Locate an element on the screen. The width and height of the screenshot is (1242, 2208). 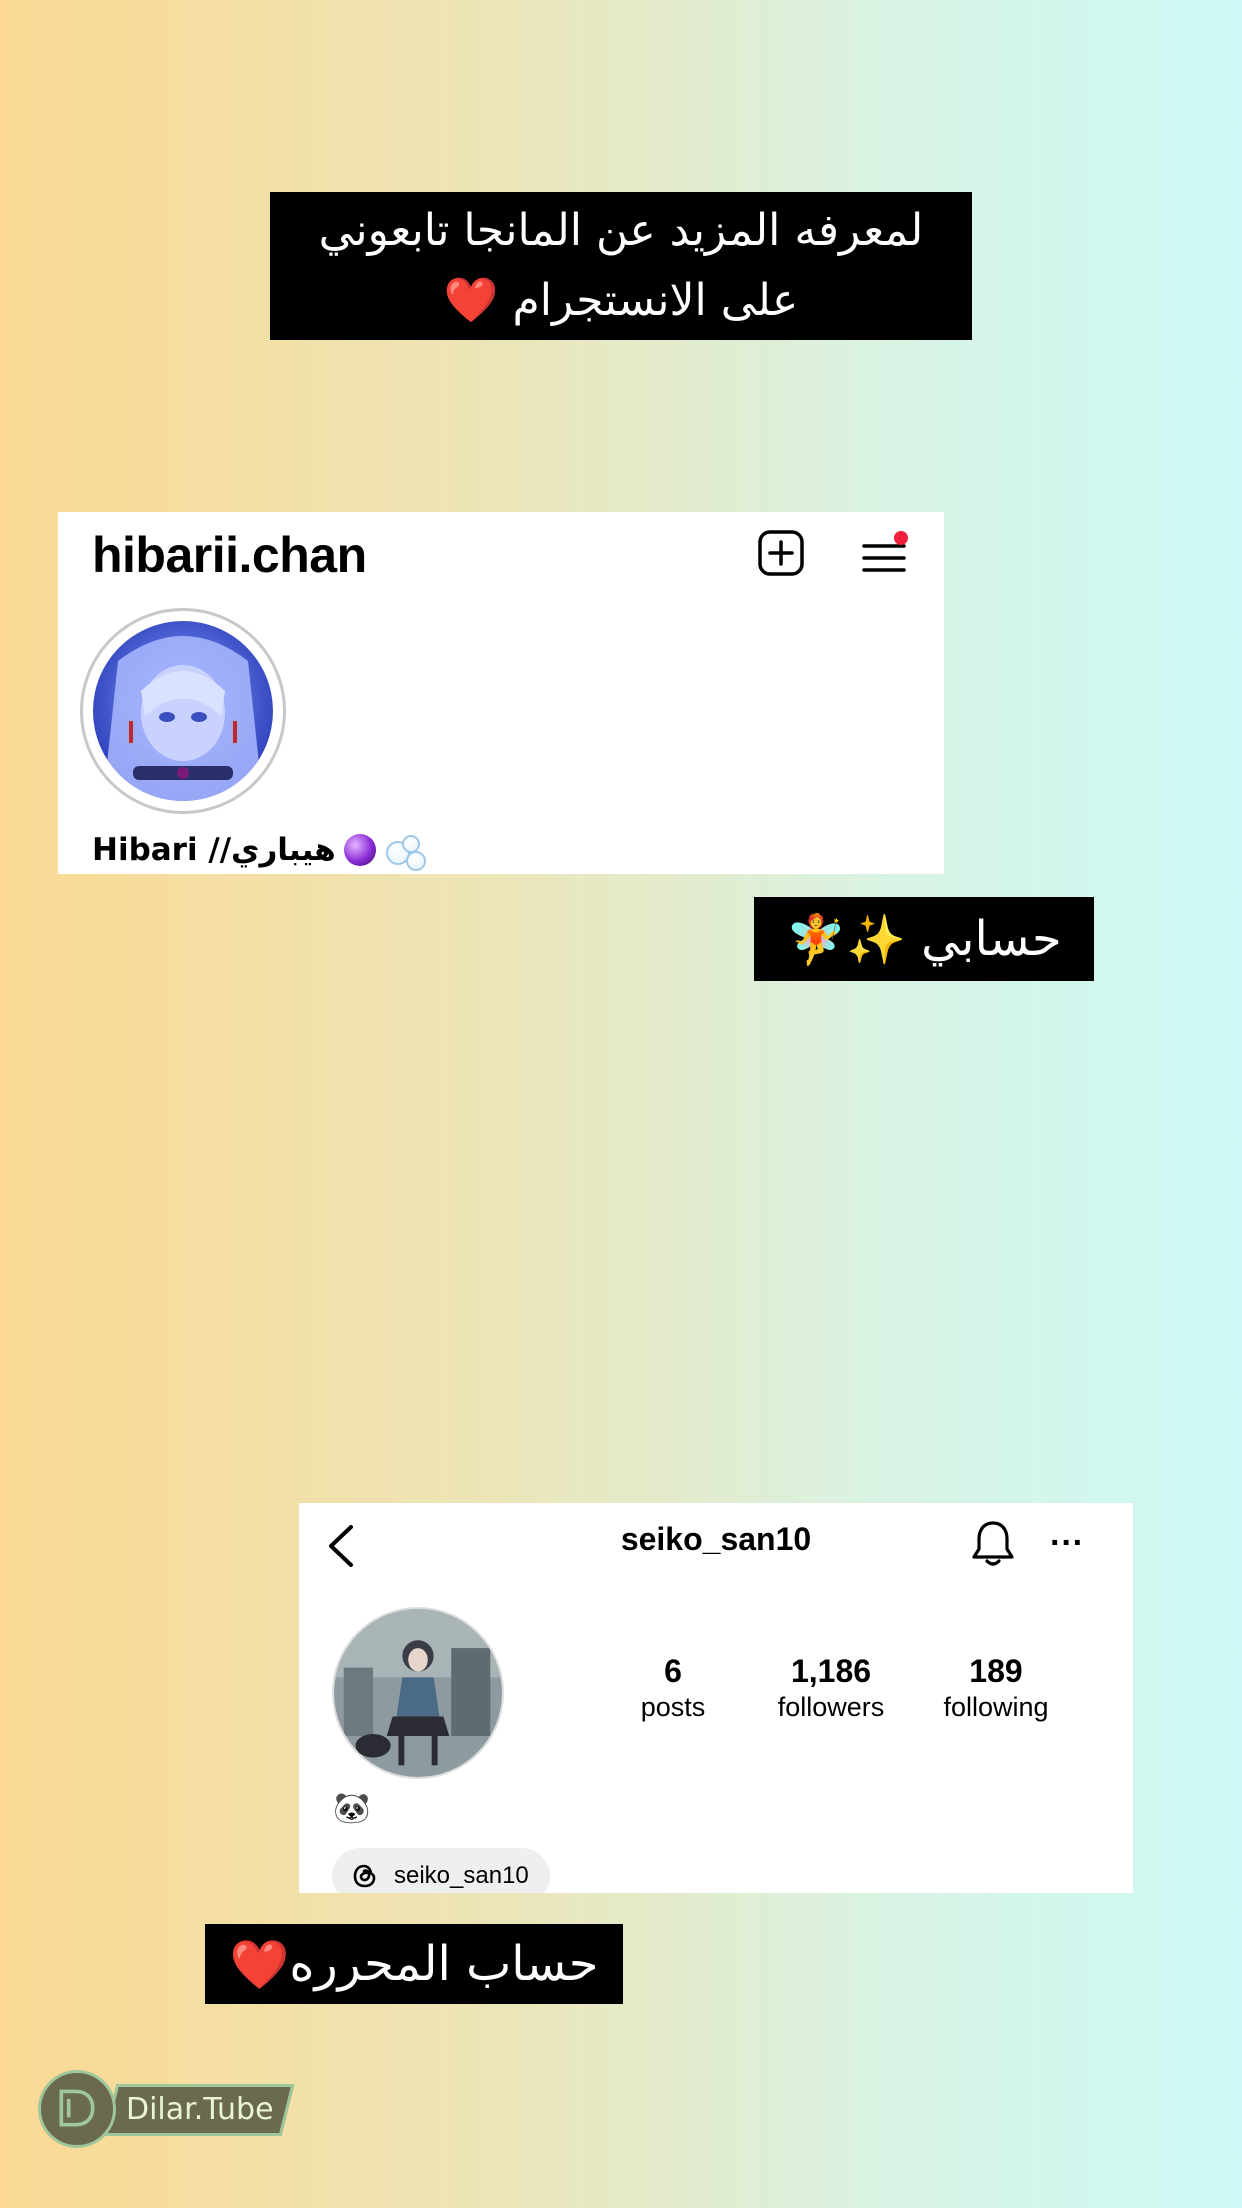
following-count: 189 following is located at coordinates (996, 1688).